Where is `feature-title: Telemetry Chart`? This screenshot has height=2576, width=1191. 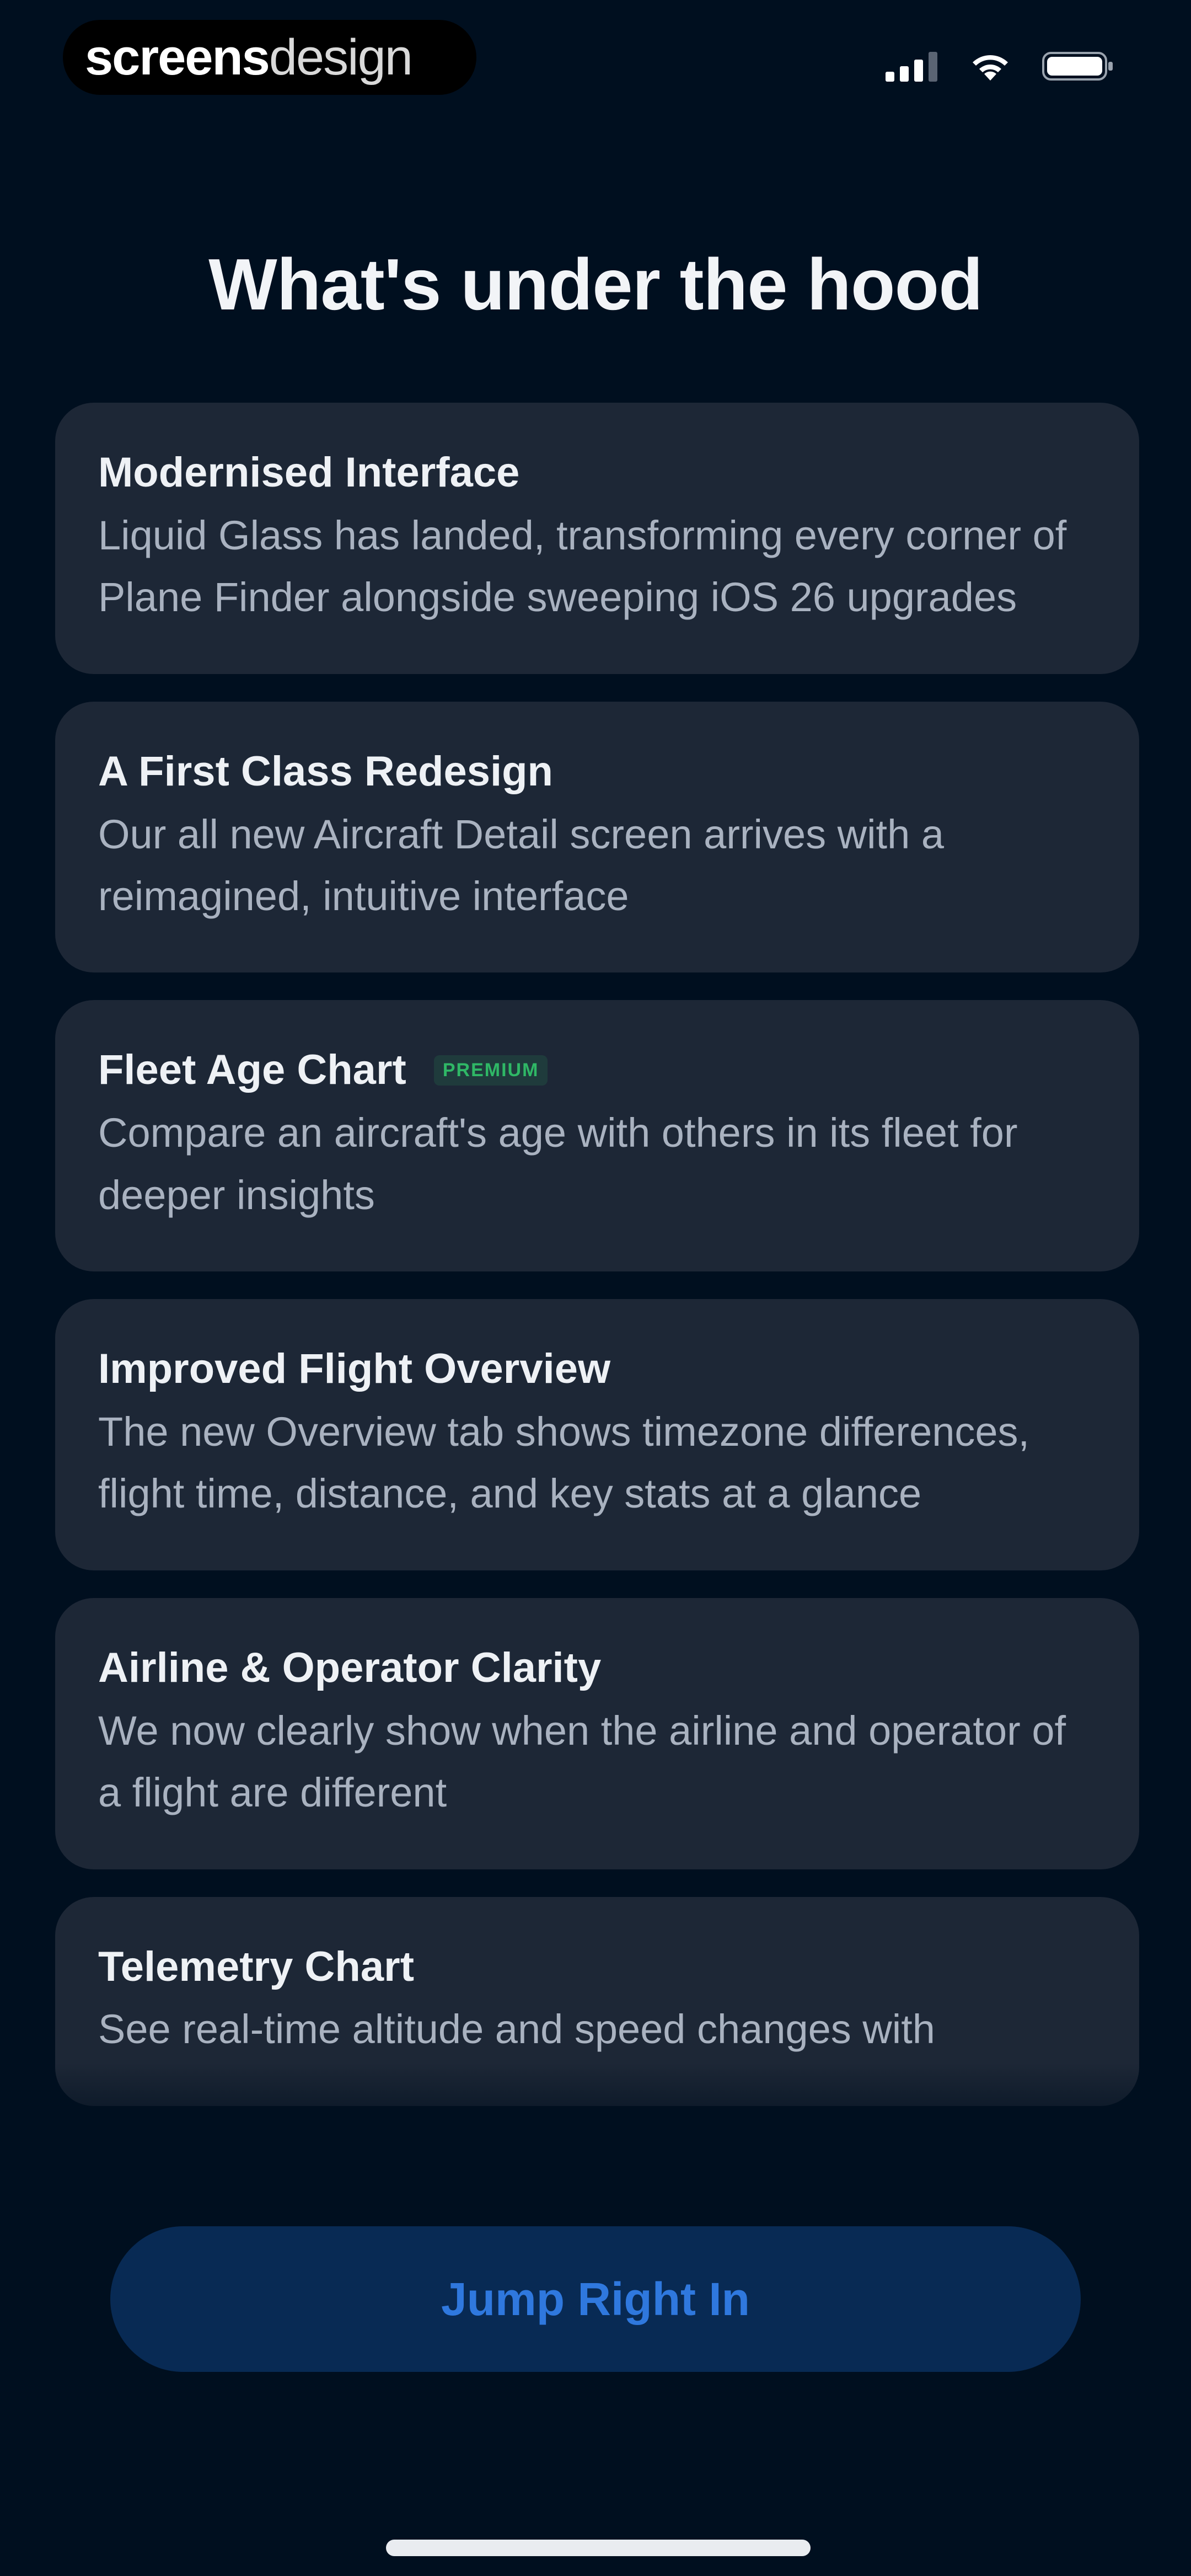
feature-title: Telemetry Chart is located at coordinates (256, 1966).